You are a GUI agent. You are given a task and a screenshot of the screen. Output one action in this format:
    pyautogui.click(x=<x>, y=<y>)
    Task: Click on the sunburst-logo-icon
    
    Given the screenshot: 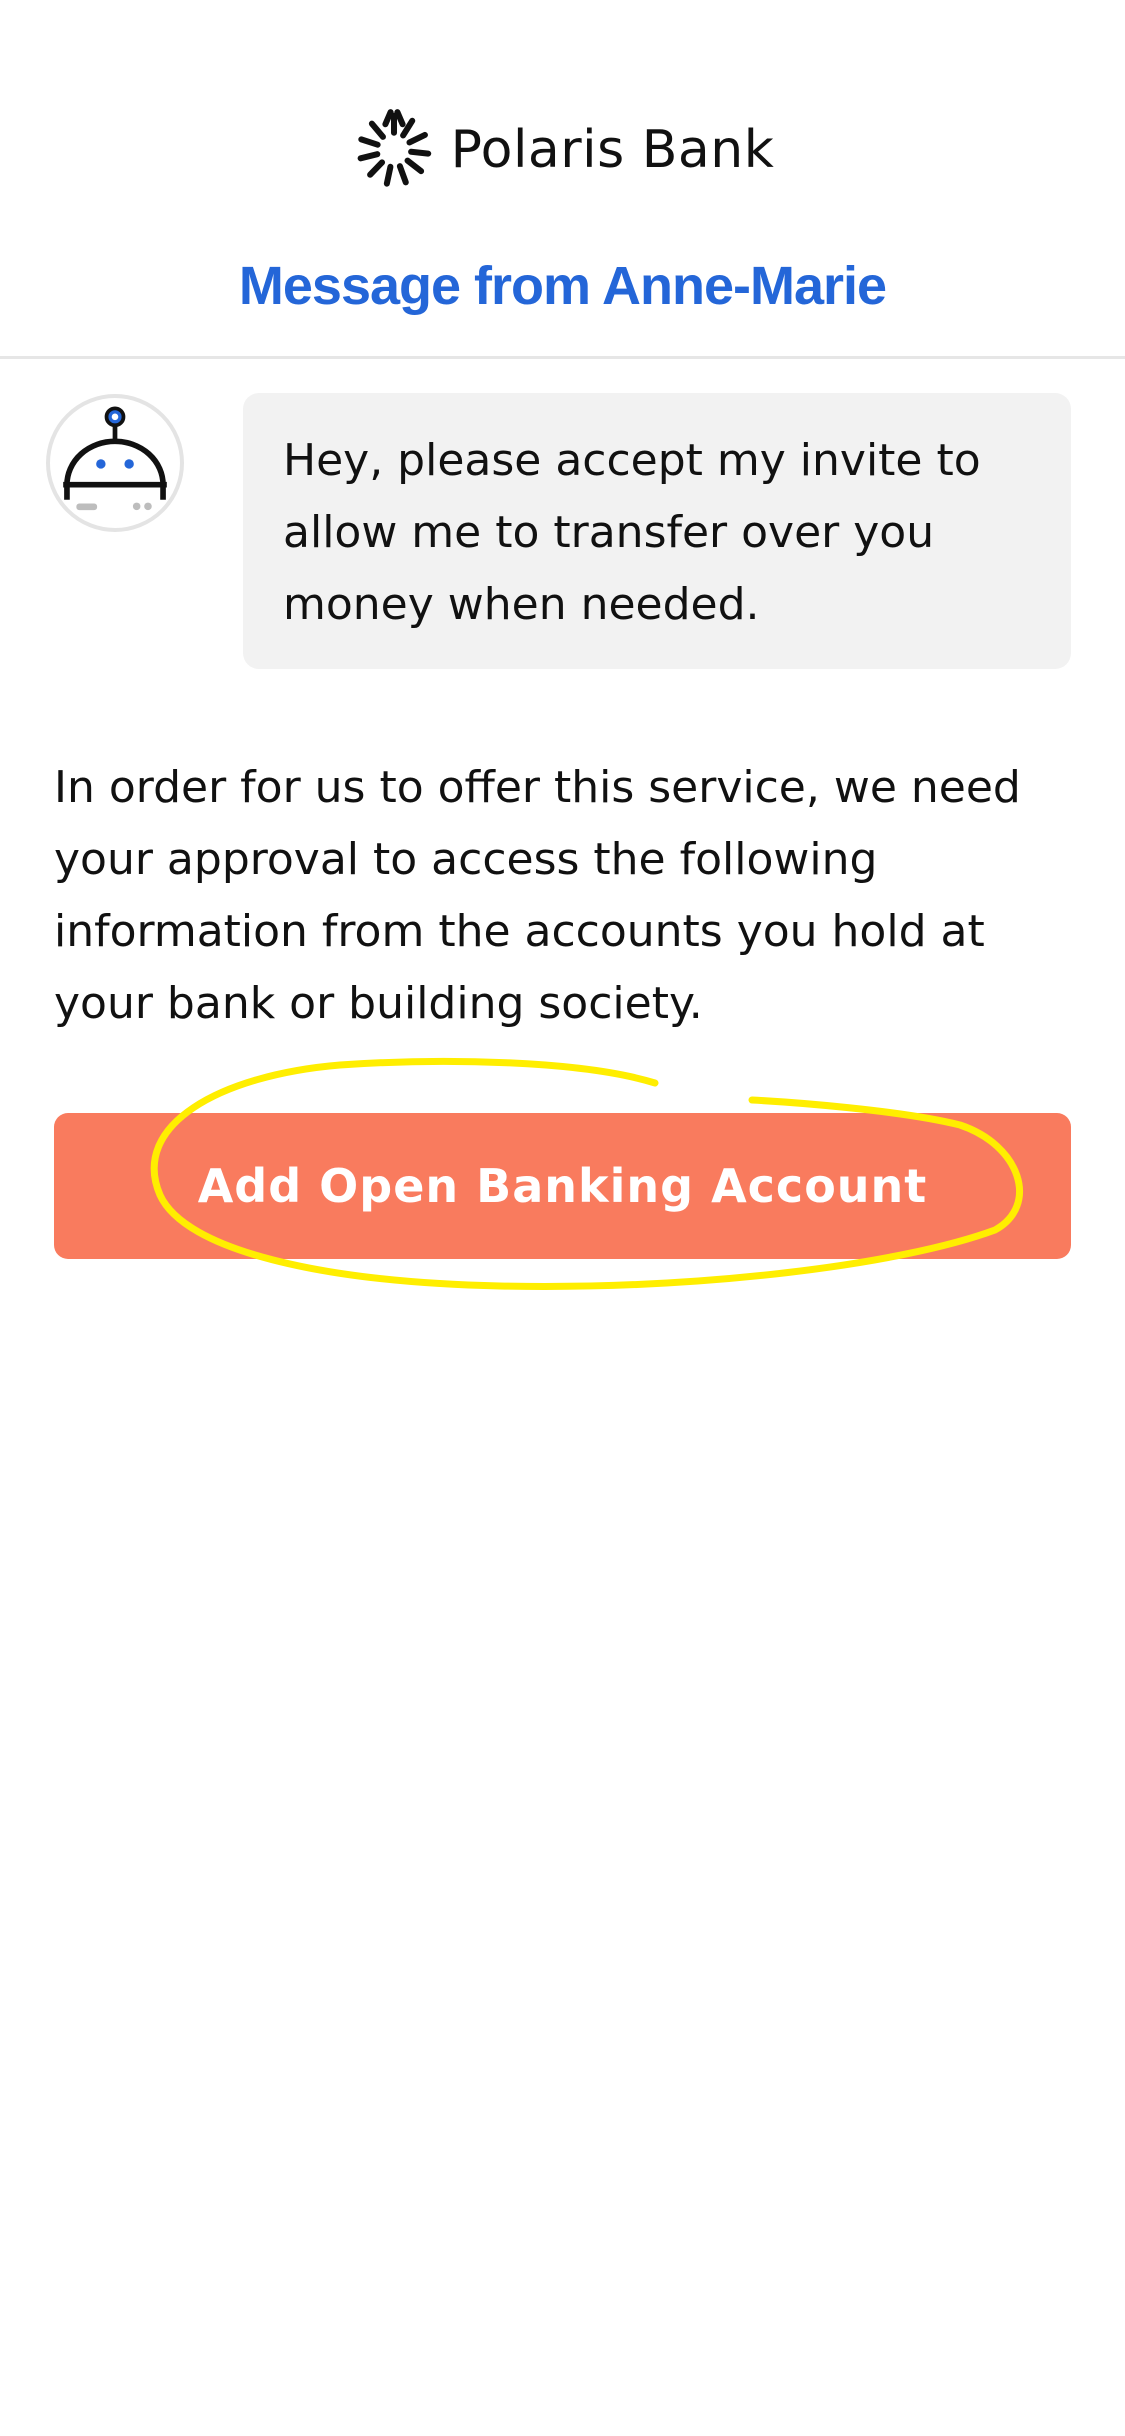 What is the action you would take?
    pyautogui.click(x=394, y=148)
    